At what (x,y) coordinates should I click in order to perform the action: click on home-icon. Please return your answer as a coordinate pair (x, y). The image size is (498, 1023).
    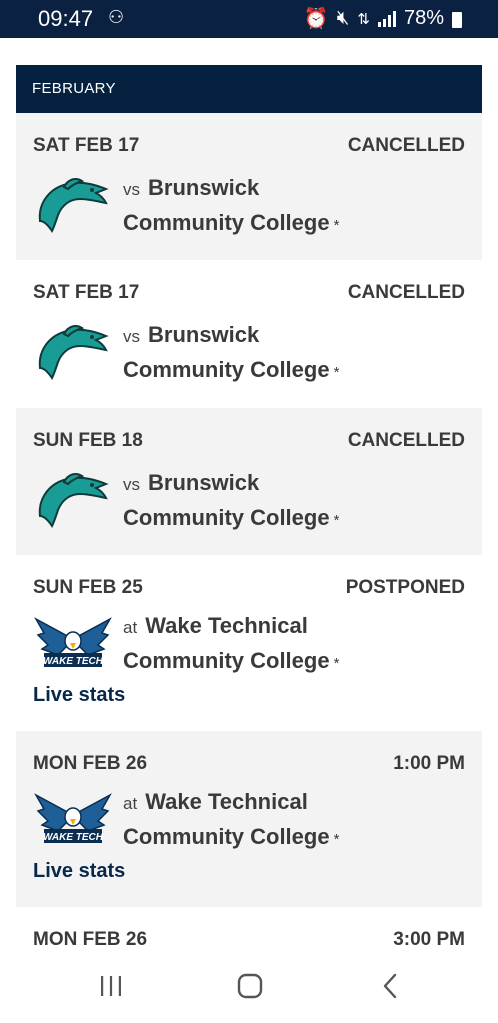
    Looking at the image, I should click on (250, 986).